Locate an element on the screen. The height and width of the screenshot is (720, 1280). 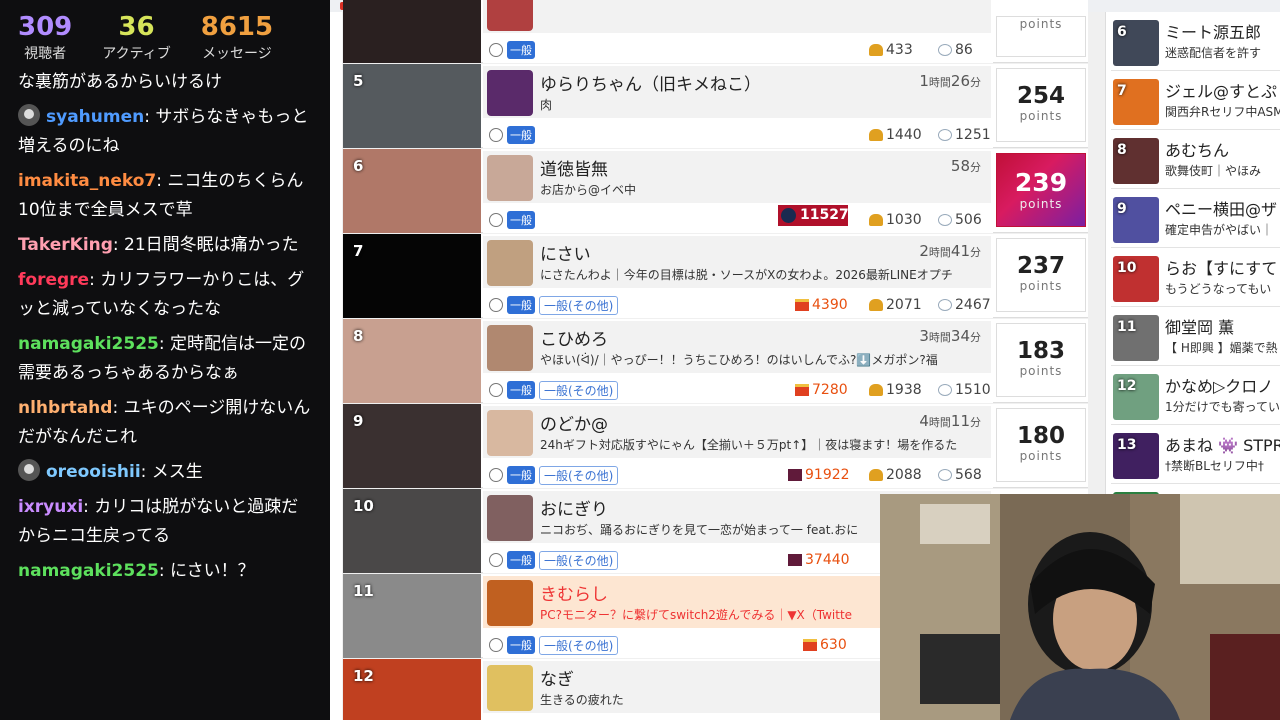
duration-minutes: 41 is located at coordinates (960, 251).